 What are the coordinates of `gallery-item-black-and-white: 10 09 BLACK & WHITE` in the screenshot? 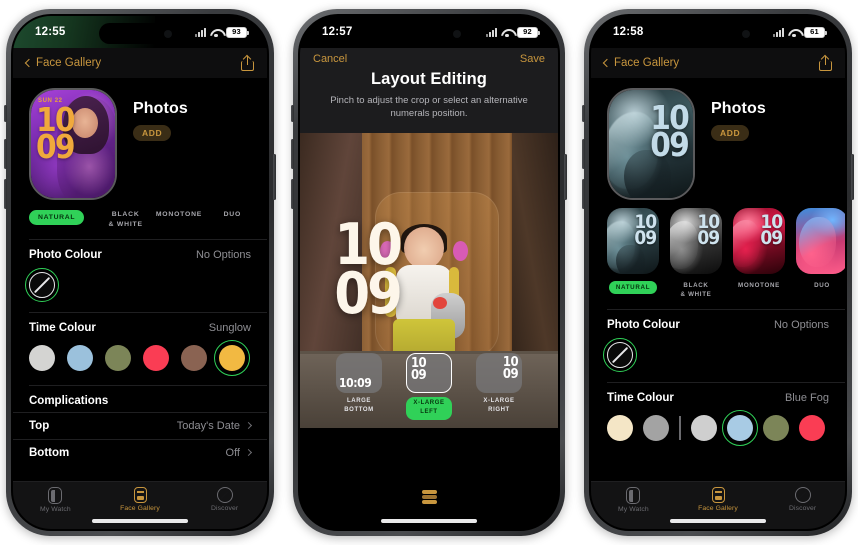 It's located at (696, 254).